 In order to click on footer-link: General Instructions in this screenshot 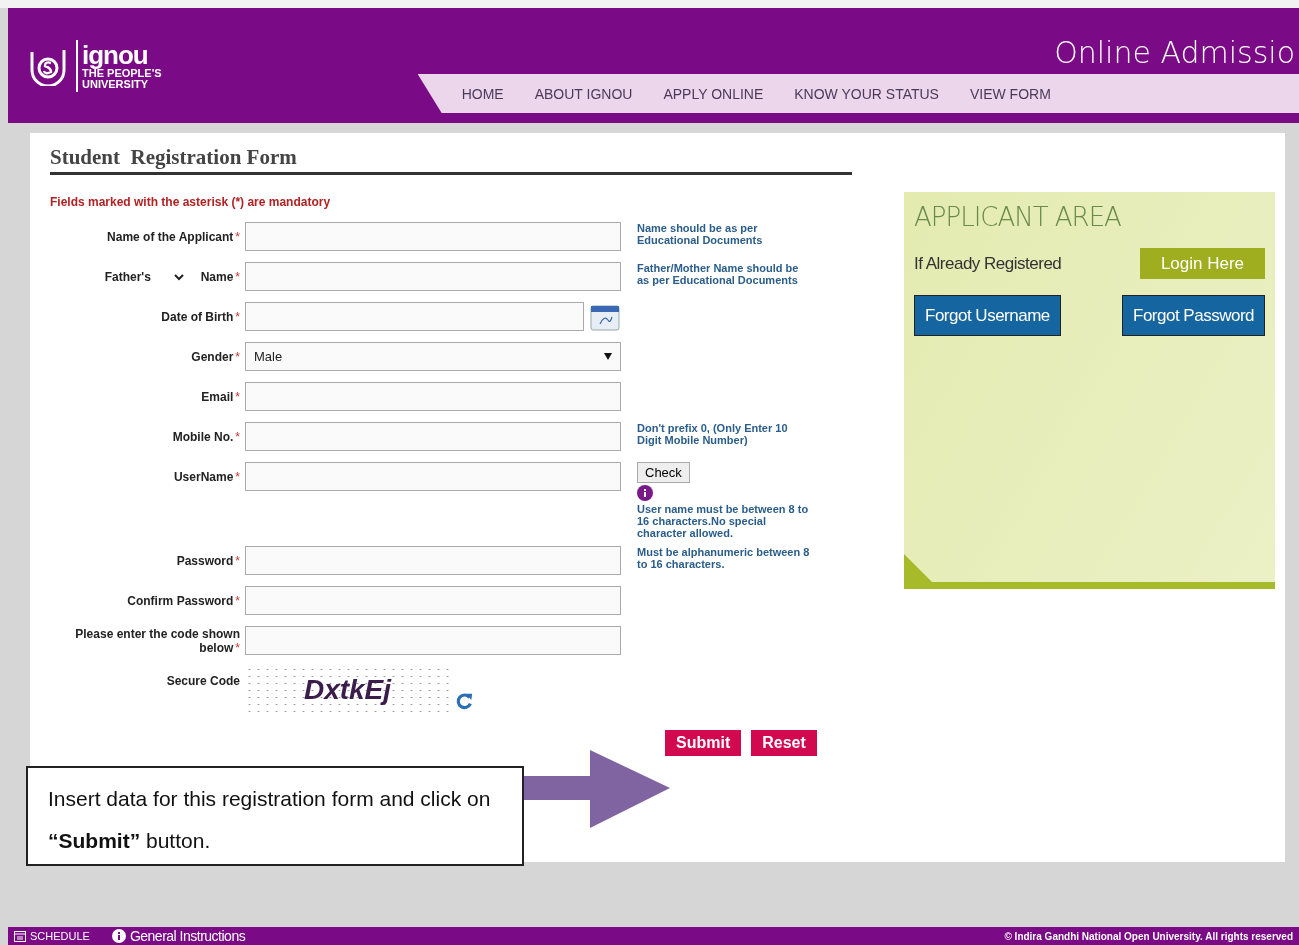, I will do `click(178, 936)`.